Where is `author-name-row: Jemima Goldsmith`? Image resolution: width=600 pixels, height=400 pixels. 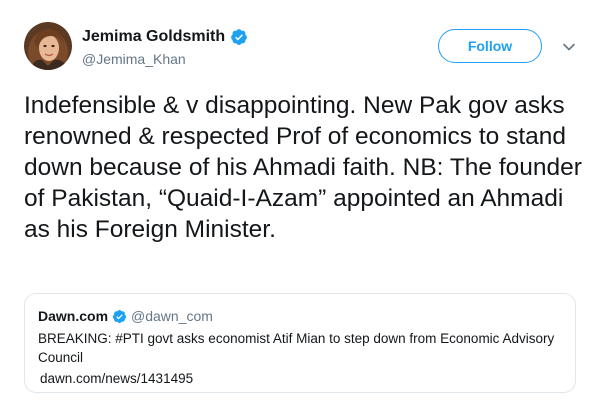 author-name-row: Jemima Goldsmith is located at coordinates (165, 37).